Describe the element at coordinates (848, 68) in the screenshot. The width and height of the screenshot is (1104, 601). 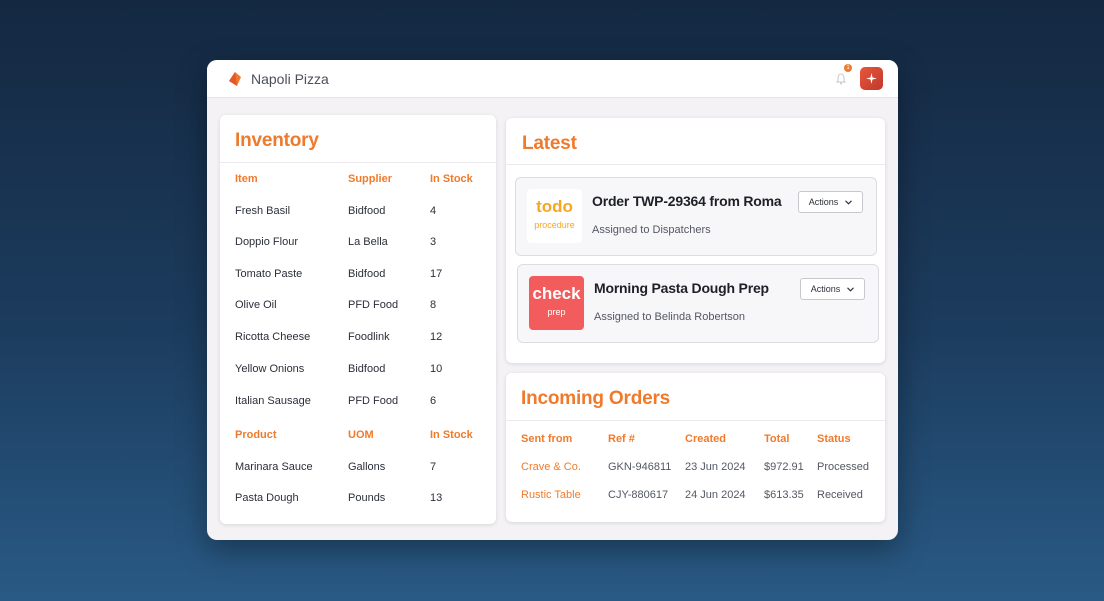
I see `notification-badge: 1` at that location.